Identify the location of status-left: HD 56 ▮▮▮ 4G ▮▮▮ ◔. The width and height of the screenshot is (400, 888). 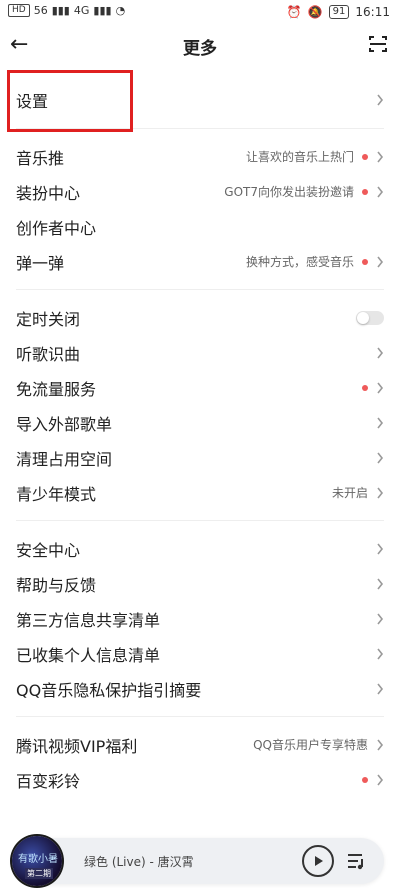
(66, 10).